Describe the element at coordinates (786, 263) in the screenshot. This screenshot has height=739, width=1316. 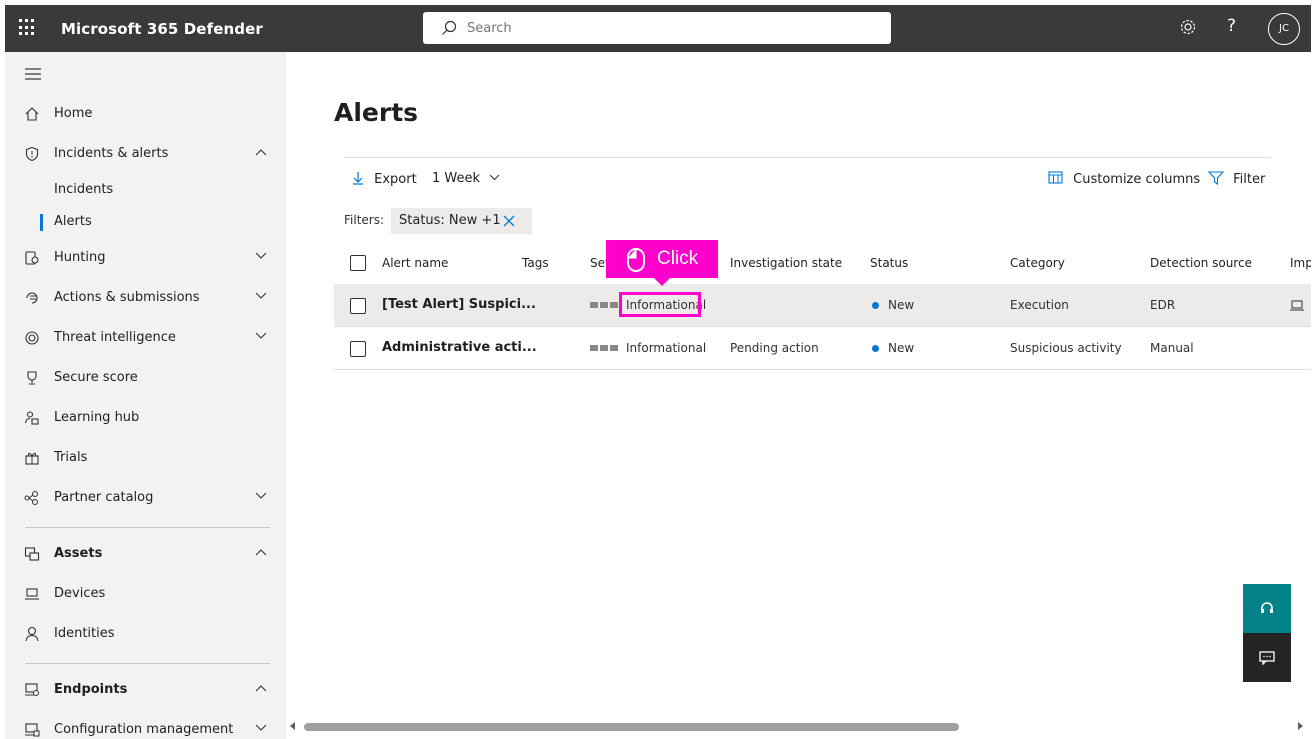
I see `column-header-investigation-state: Investigation state` at that location.